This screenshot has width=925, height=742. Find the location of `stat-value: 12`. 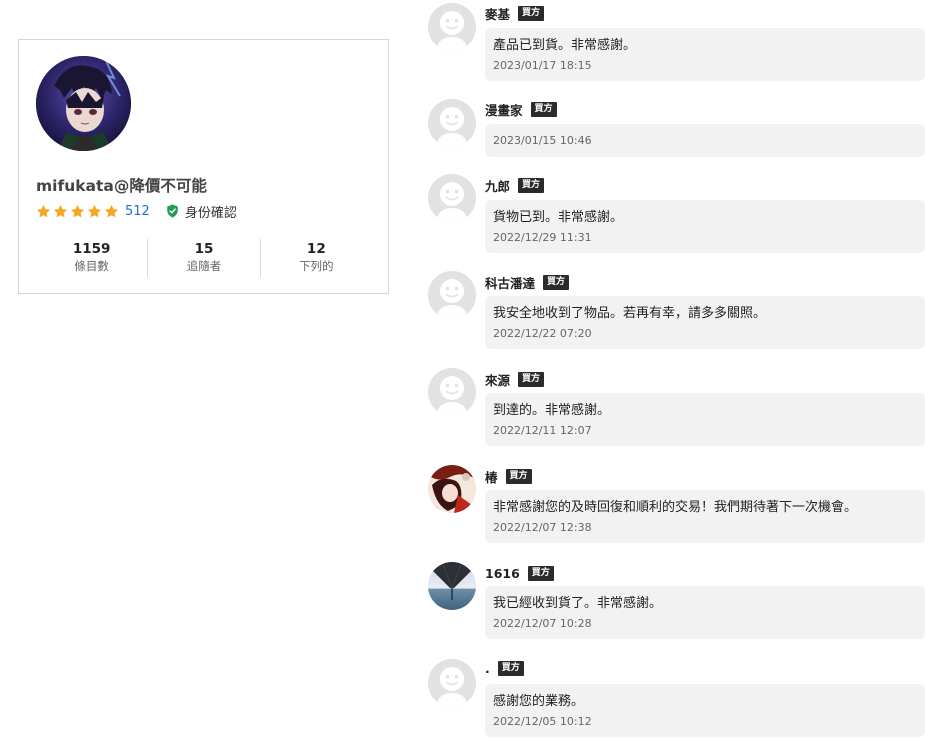

stat-value: 12 is located at coordinates (316, 249).